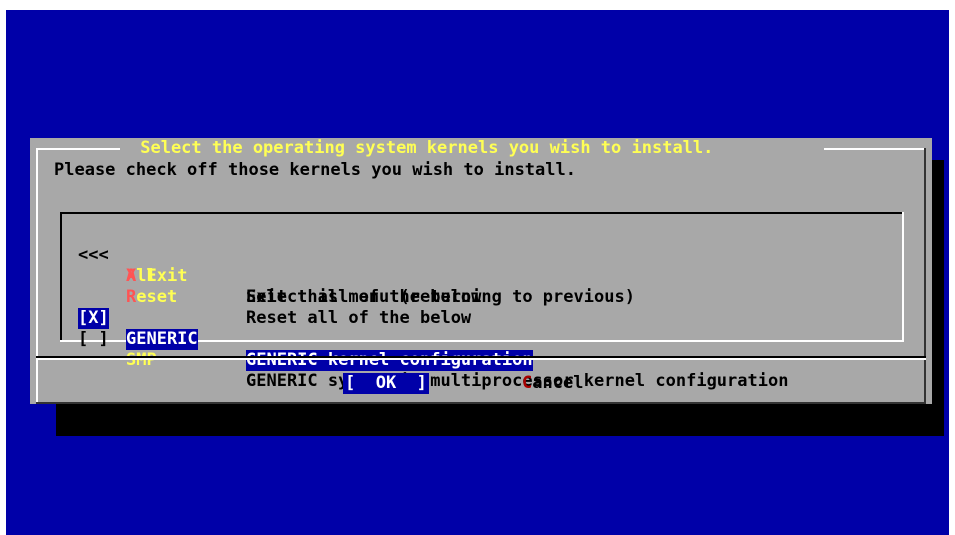 Image resolution: width=955 pixels, height=535 pixels. What do you see at coordinates (359, 318) in the screenshot?
I see `menu-item-reset-desc: Reset all of the below` at bounding box center [359, 318].